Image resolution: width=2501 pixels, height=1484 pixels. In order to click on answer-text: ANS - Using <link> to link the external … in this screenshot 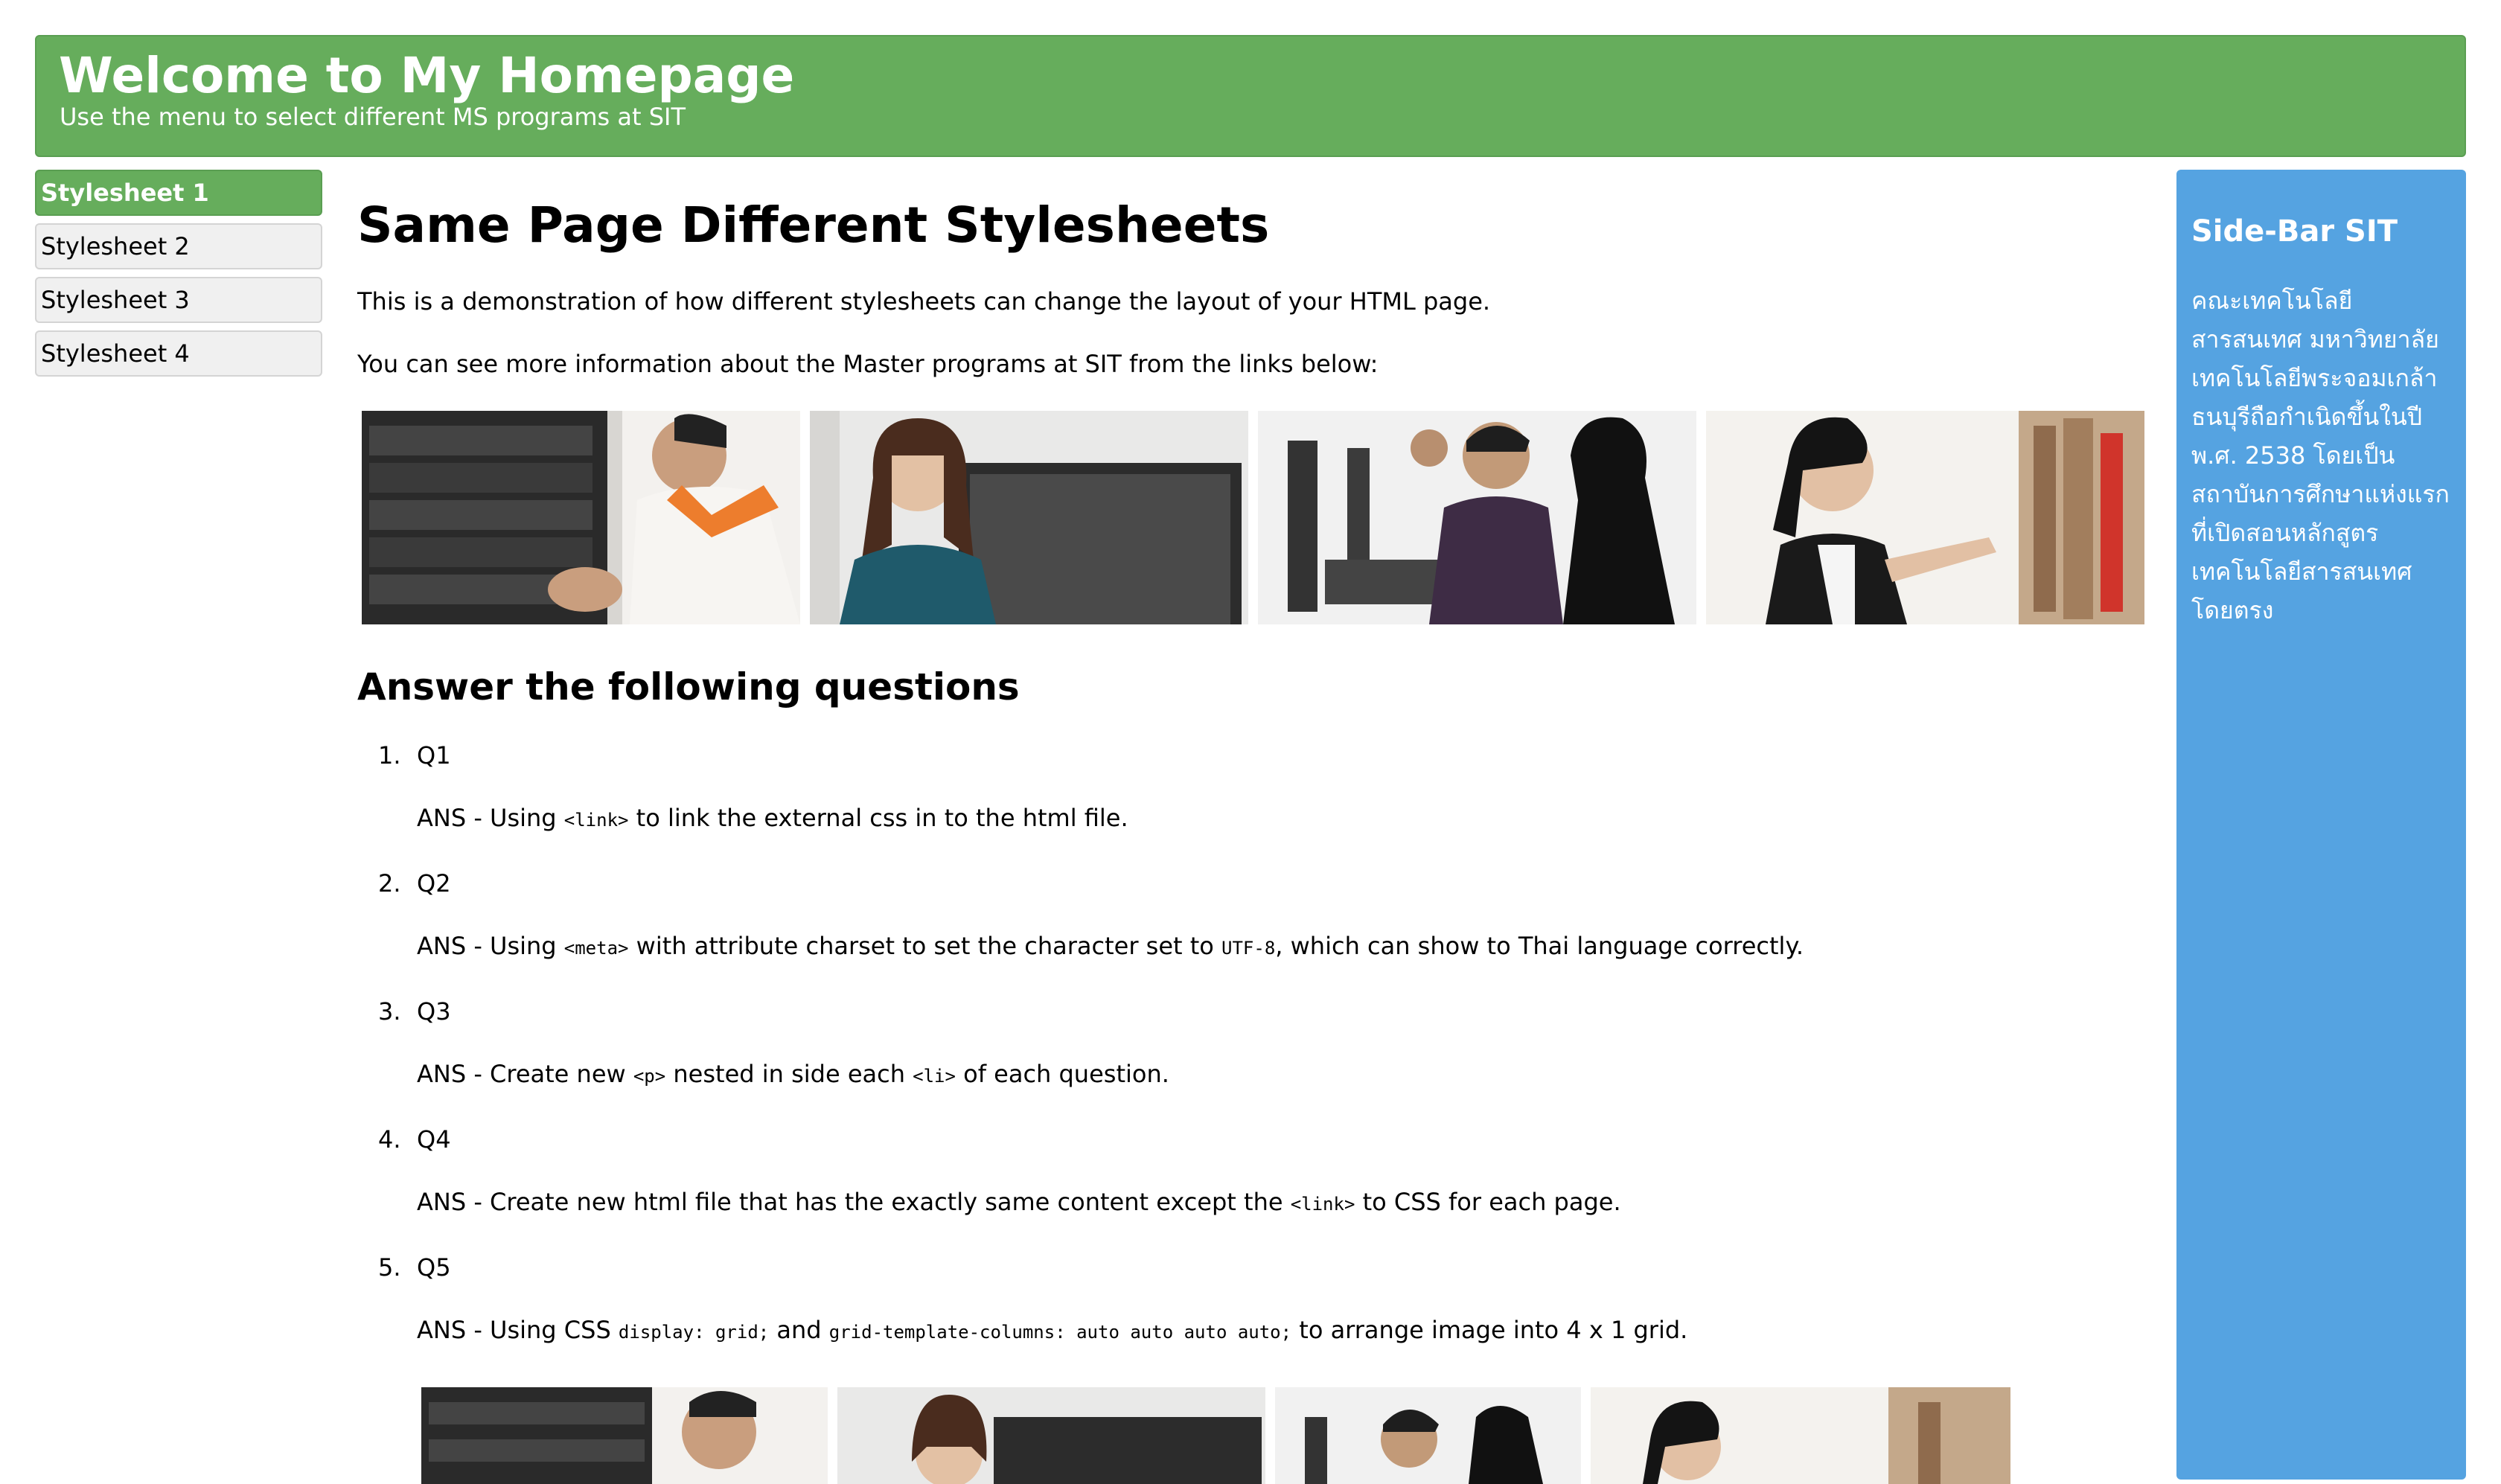, I will do `click(772, 818)`.